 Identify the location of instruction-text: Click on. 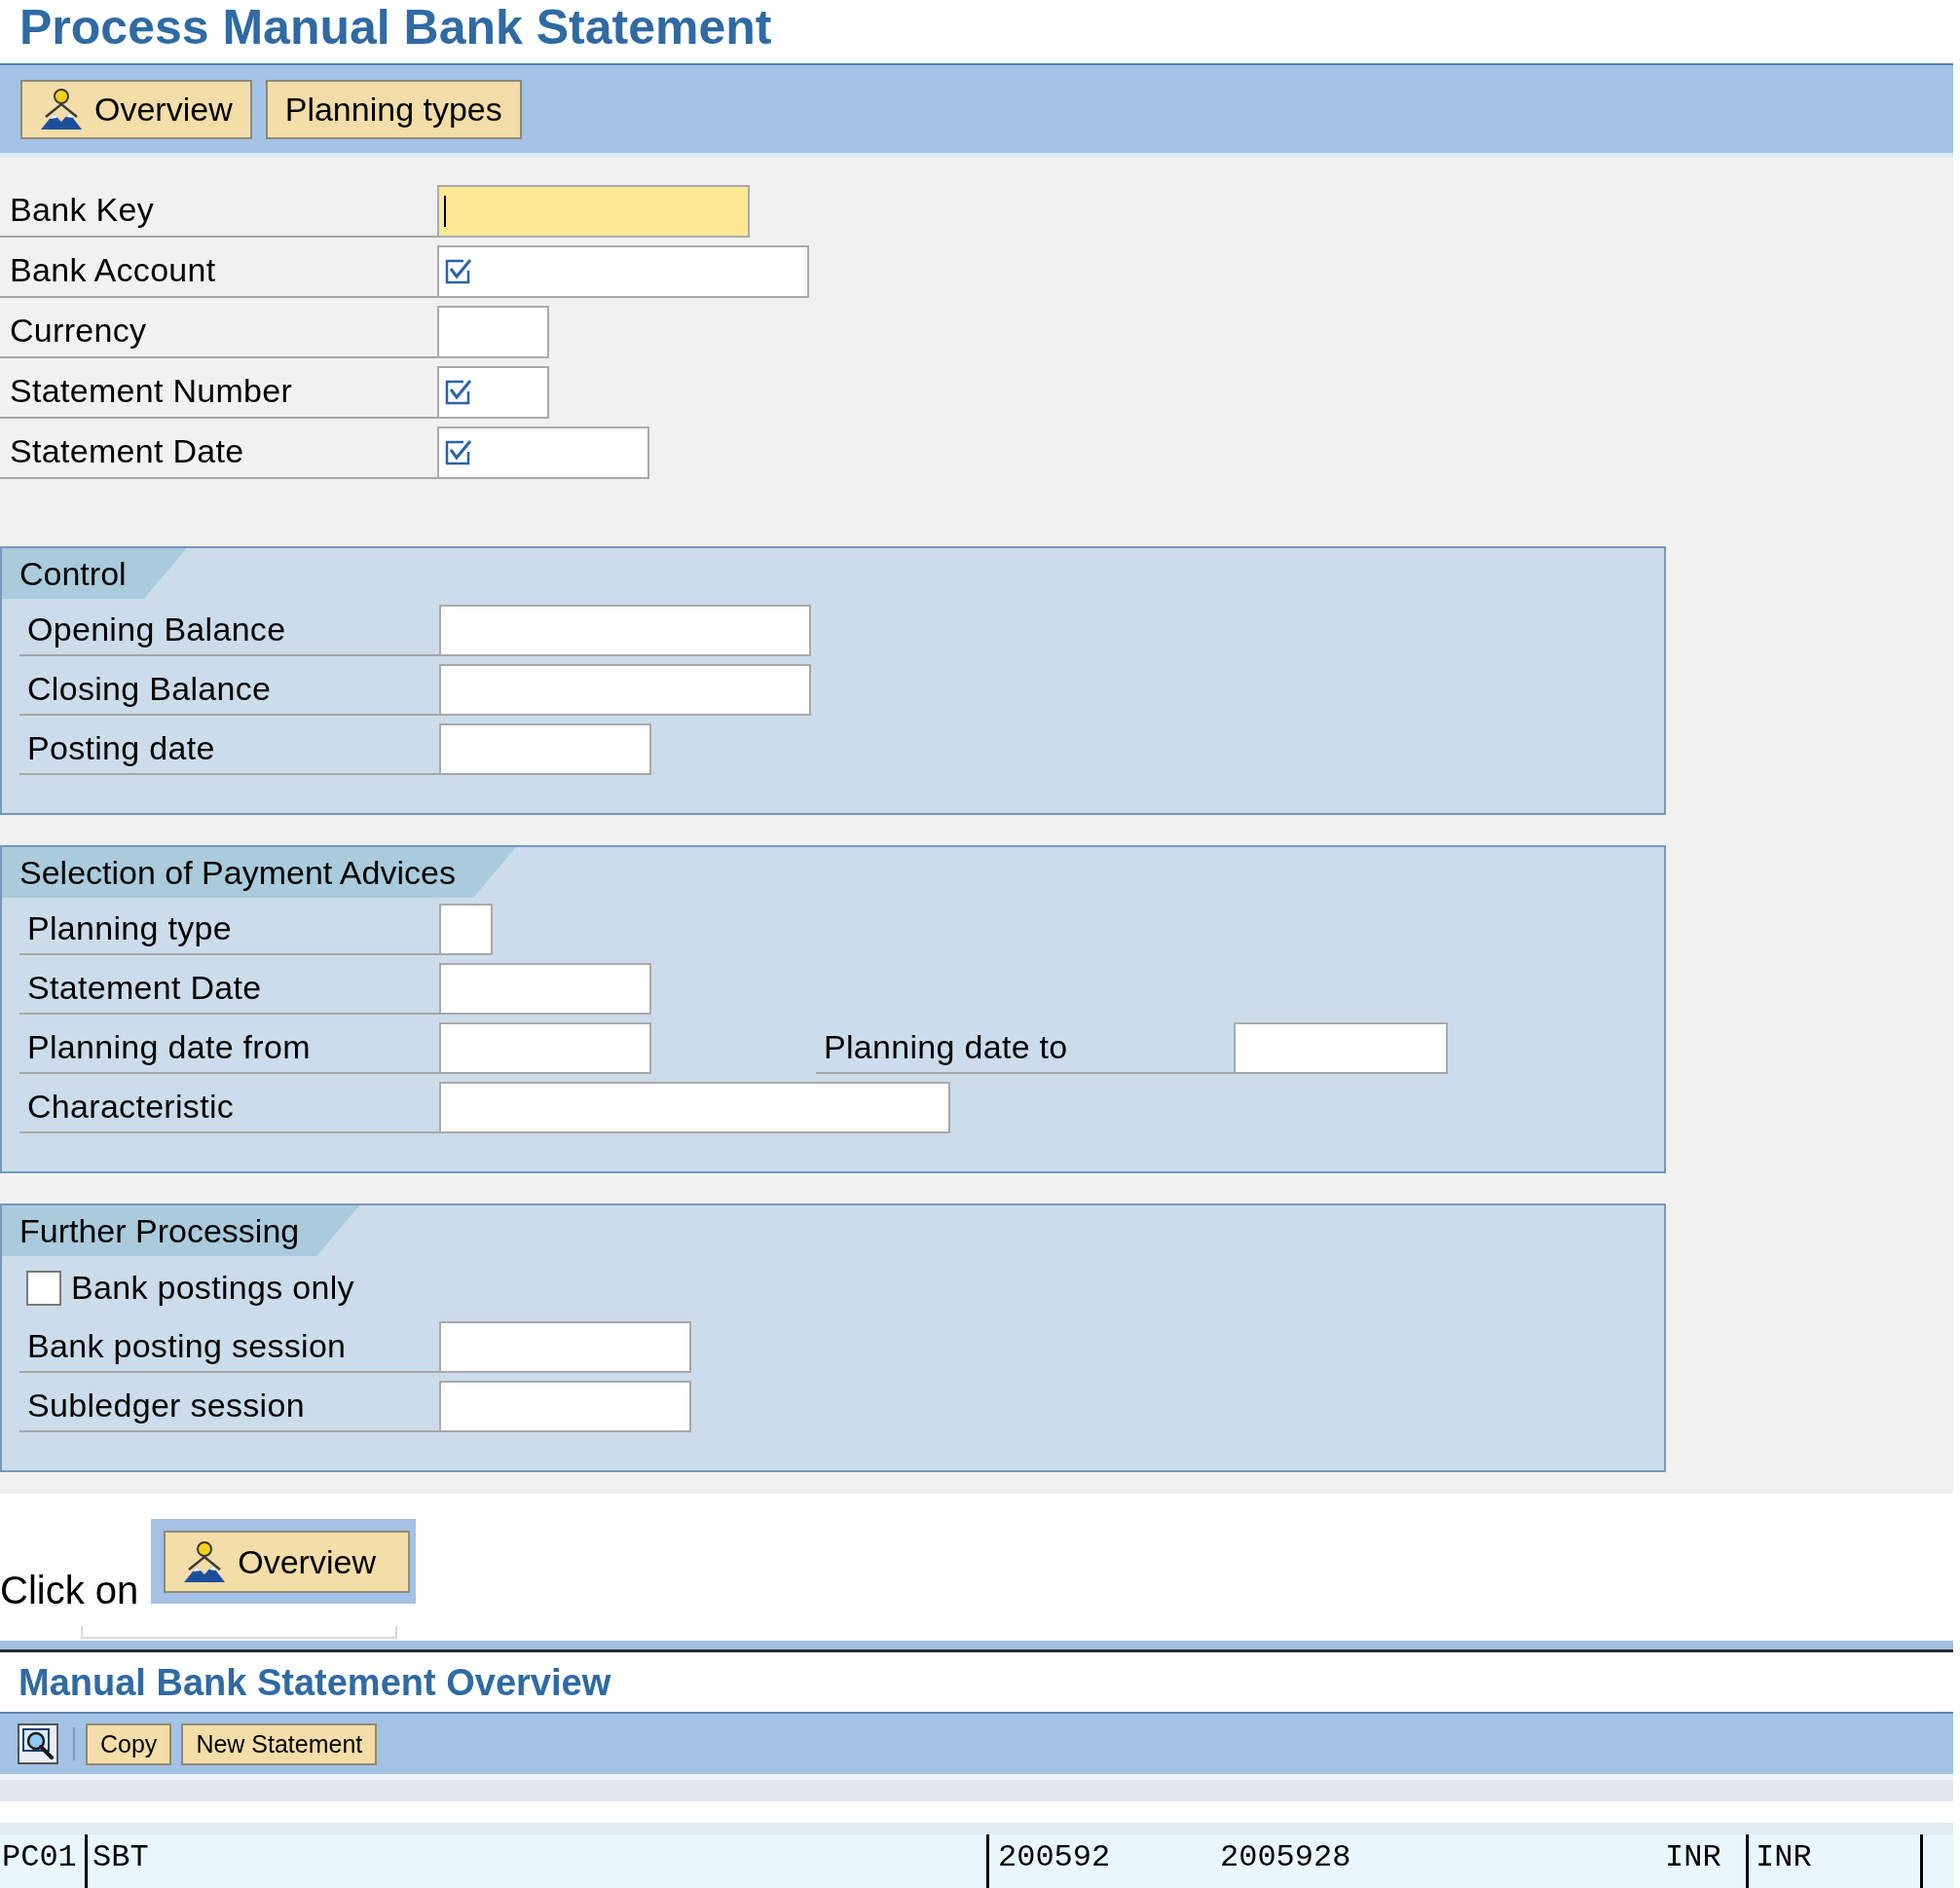
(69, 1590).